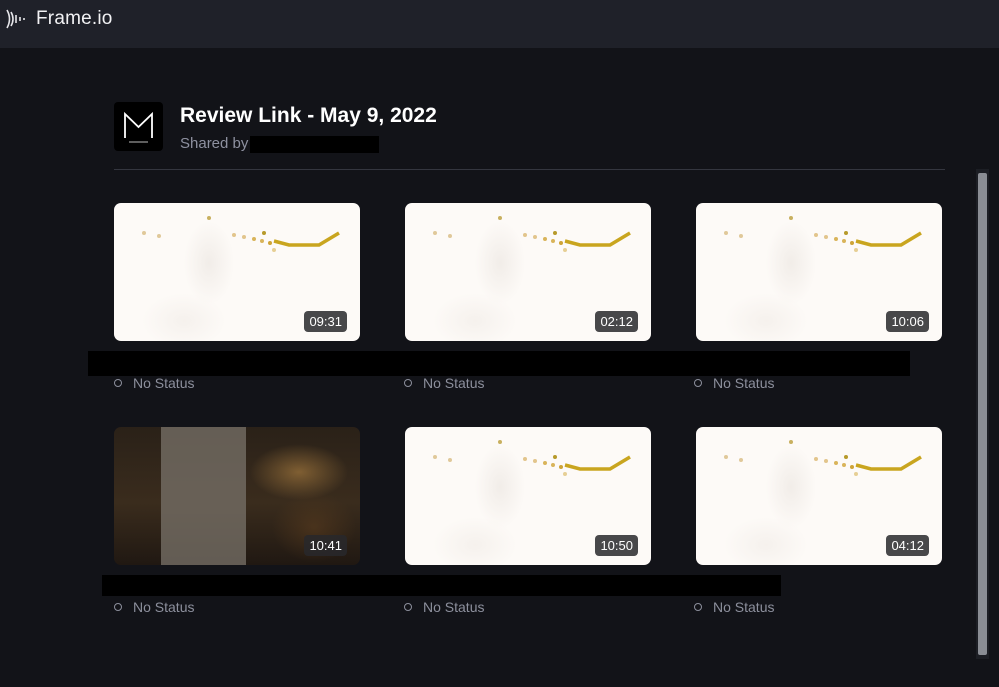 The height and width of the screenshot is (687, 999). Describe the element at coordinates (308, 115) in the screenshot. I see `page-title: Review Link - May 9, 2022` at that location.